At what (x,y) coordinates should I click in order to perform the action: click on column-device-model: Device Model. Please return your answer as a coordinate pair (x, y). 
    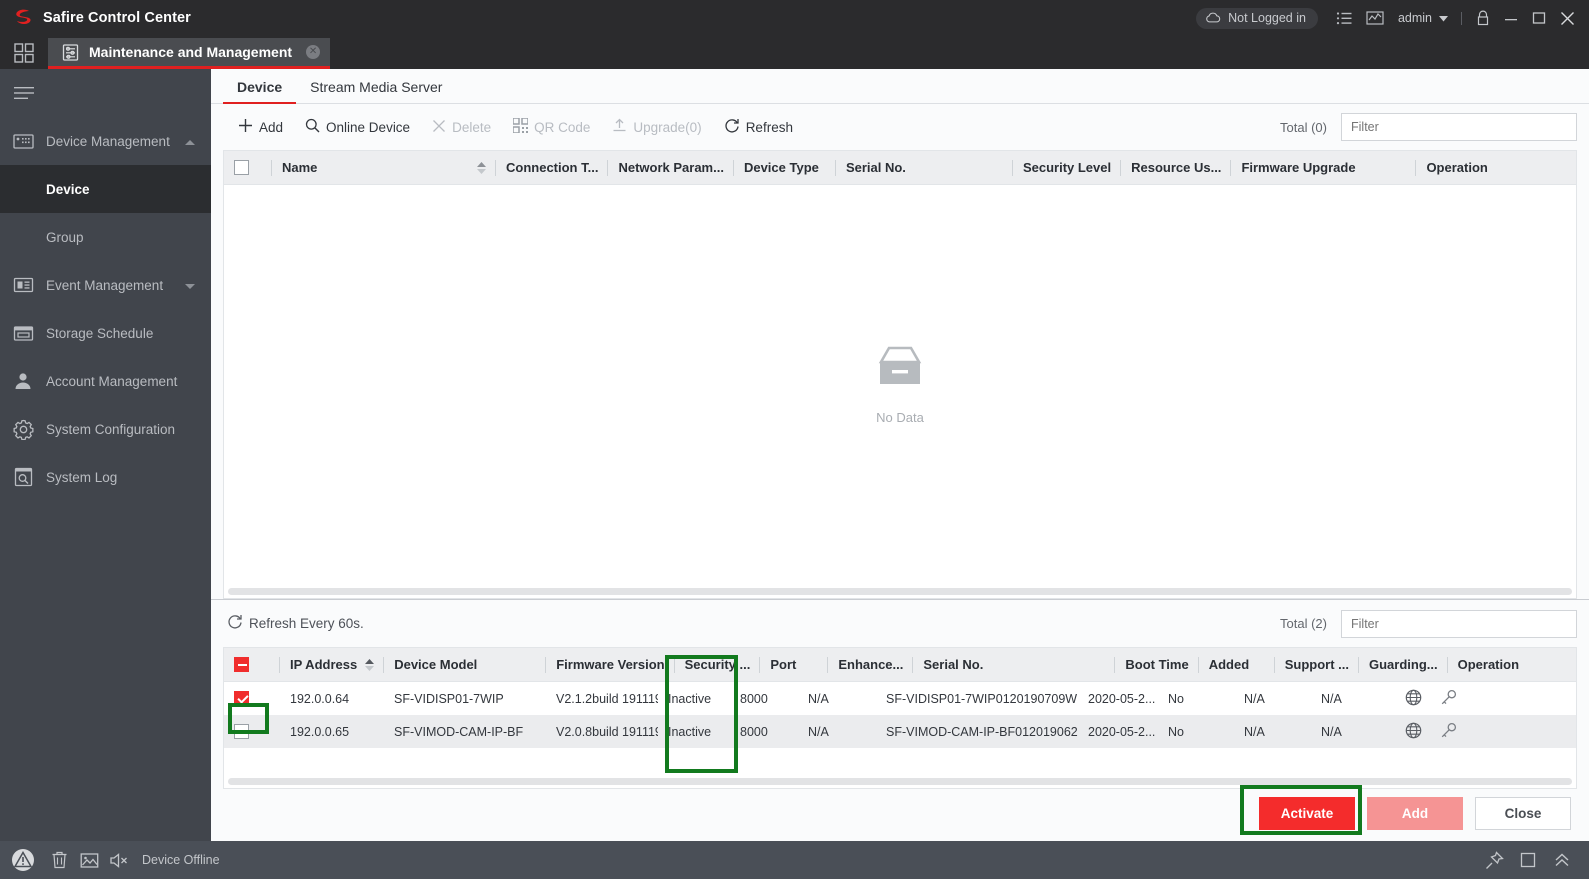
    Looking at the image, I should click on (465, 665).